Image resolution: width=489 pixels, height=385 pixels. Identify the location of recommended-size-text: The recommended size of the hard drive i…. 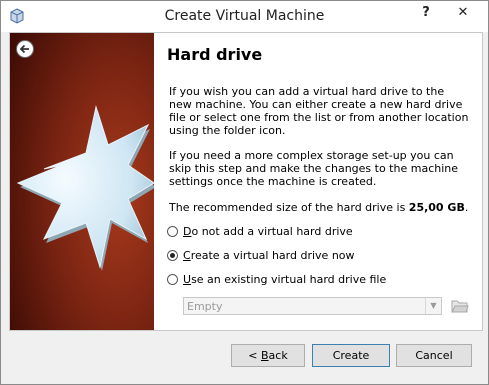
(319, 207).